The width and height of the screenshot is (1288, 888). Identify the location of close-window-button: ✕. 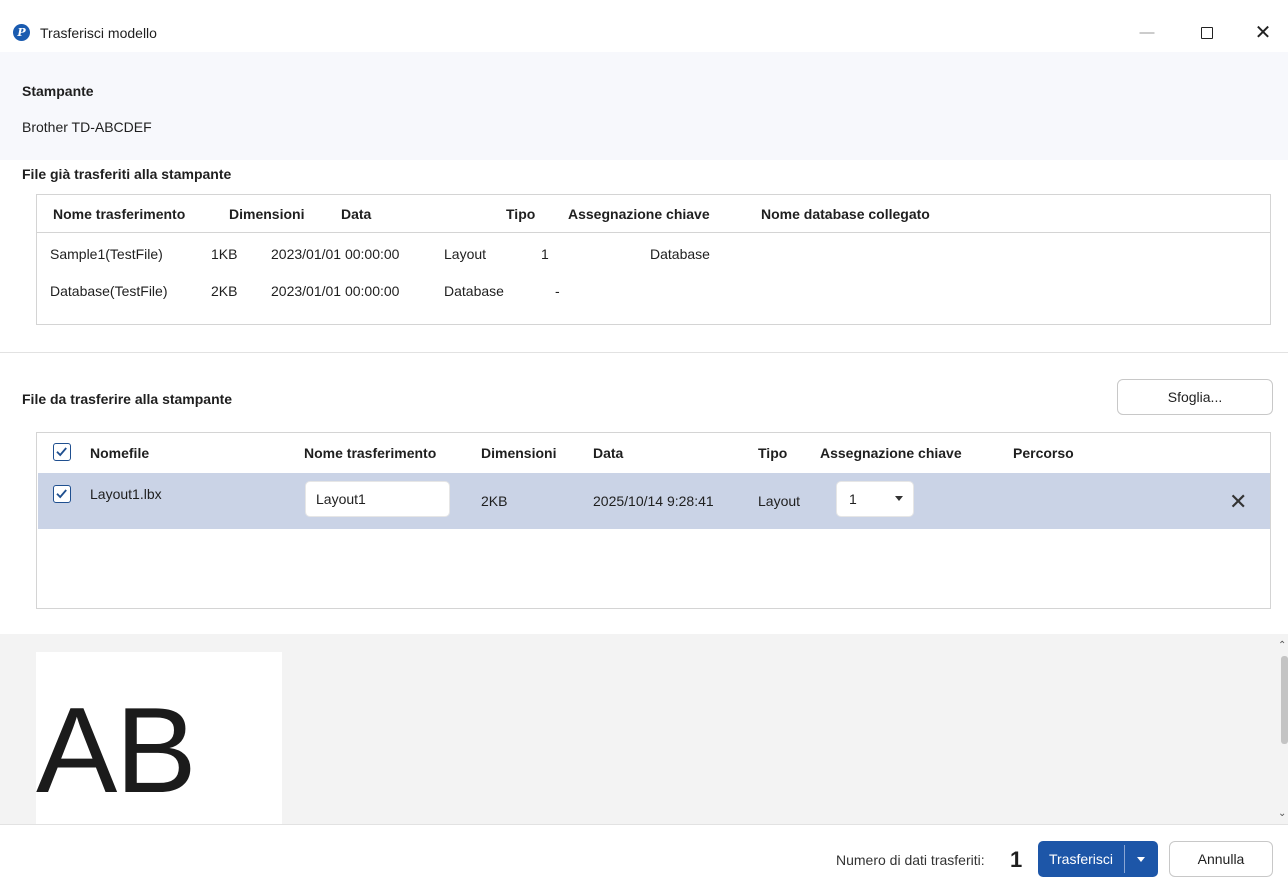
(1263, 33).